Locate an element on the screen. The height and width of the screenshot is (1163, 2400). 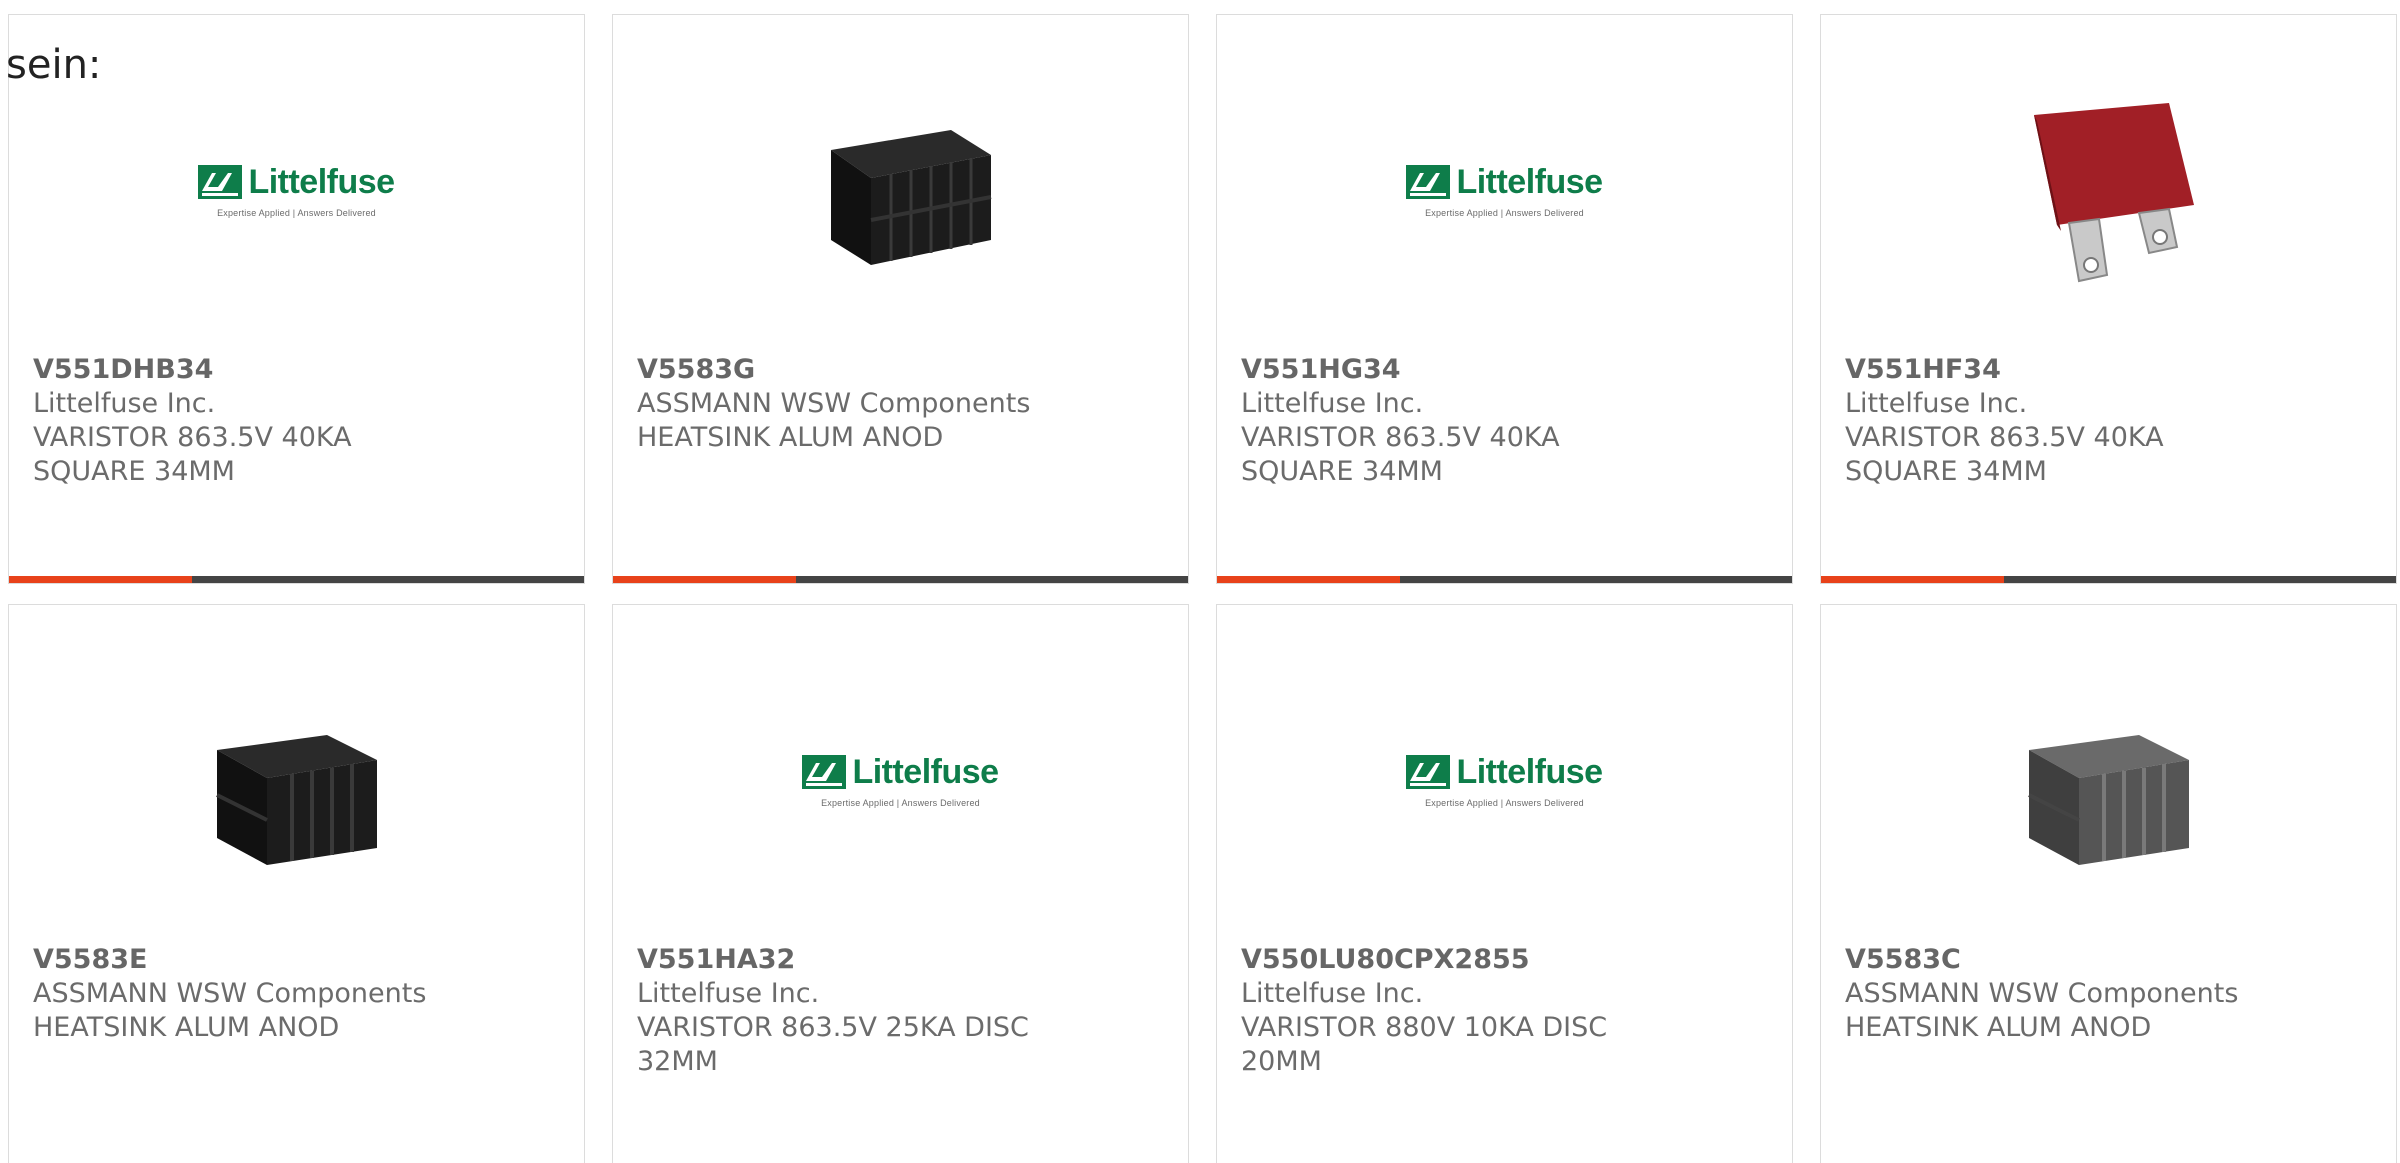
part-number-link: V5583E is located at coordinates (296, 960).